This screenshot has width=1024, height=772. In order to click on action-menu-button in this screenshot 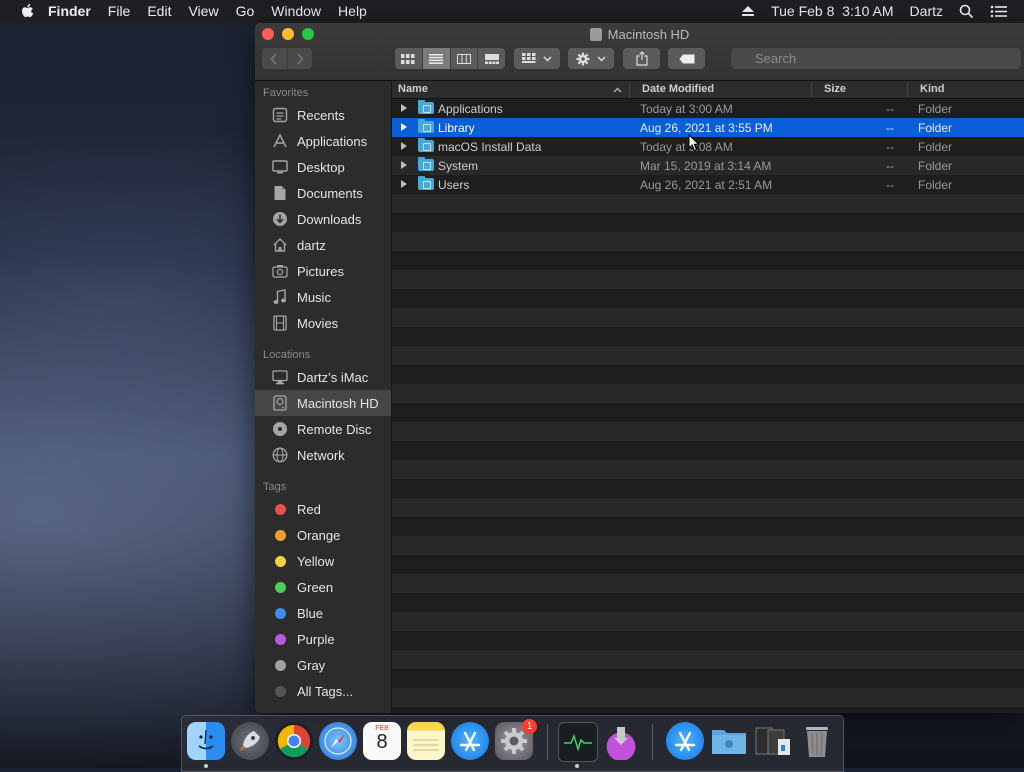, I will do `click(591, 58)`.